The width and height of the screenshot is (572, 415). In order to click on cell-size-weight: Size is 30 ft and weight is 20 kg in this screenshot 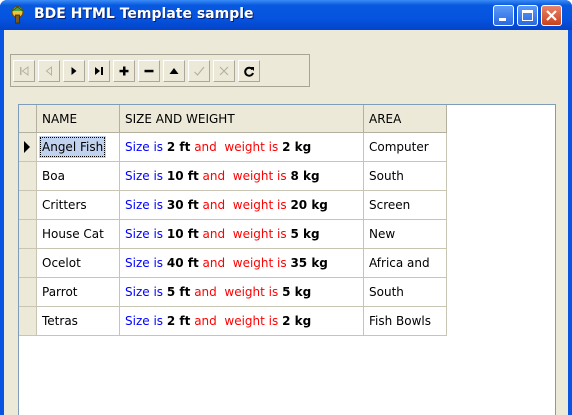, I will do `click(242, 205)`.